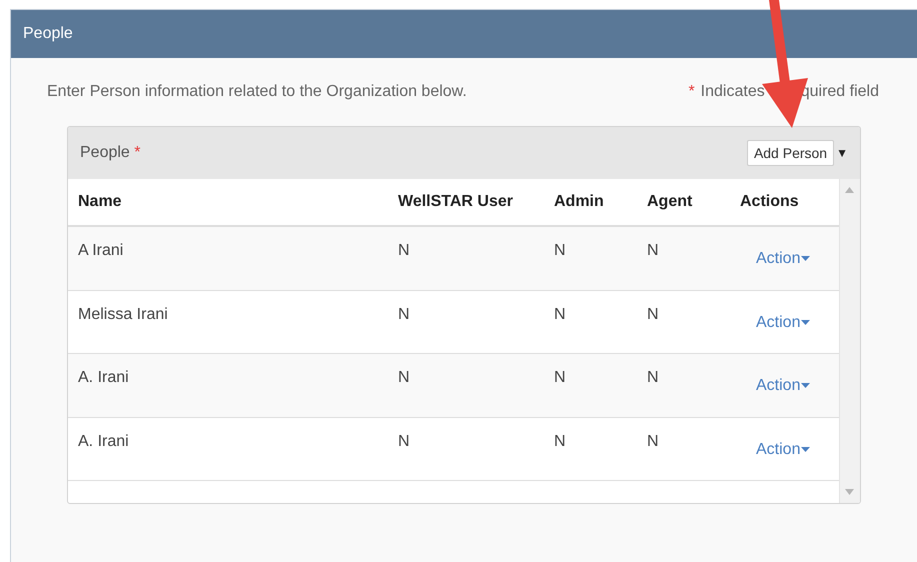 The width and height of the screenshot is (917, 562). What do you see at coordinates (670, 202) in the screenshot?
I see `column-header: Agent` at bounding box center [670, 202].